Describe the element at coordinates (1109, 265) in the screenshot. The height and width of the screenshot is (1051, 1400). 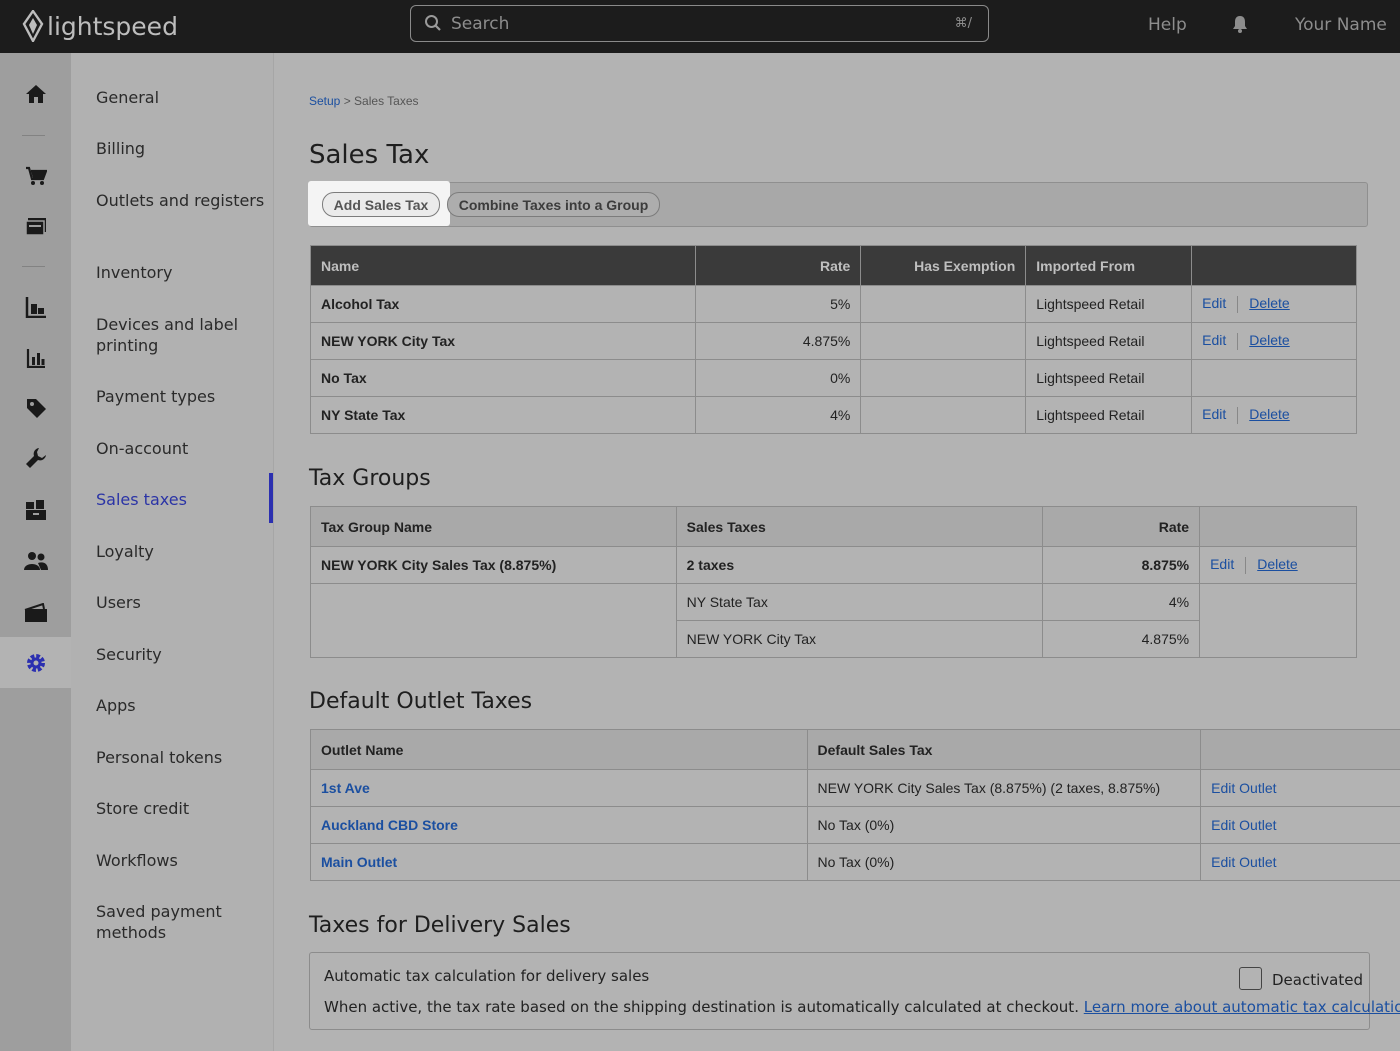
I see `column-header-imported: Imported From` at that location.